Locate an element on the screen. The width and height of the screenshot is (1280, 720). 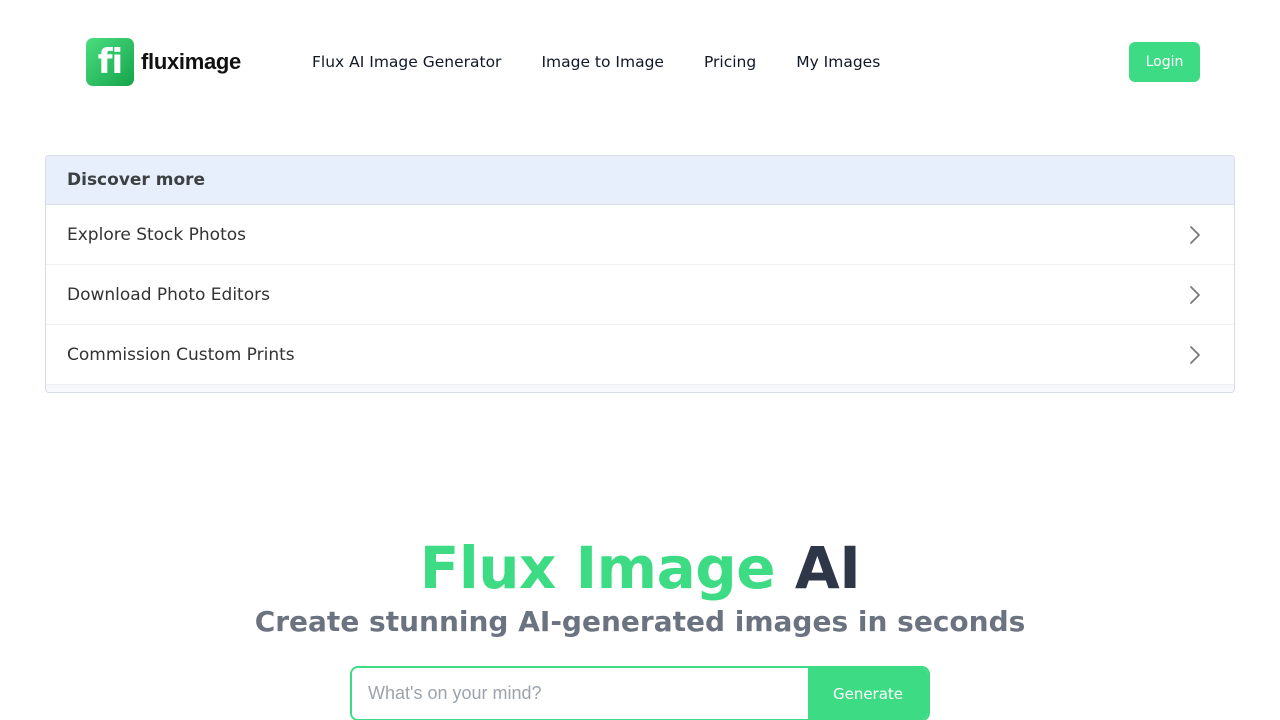
discover-item-label: Download Photo Editors is located at coordinates (168, 294).